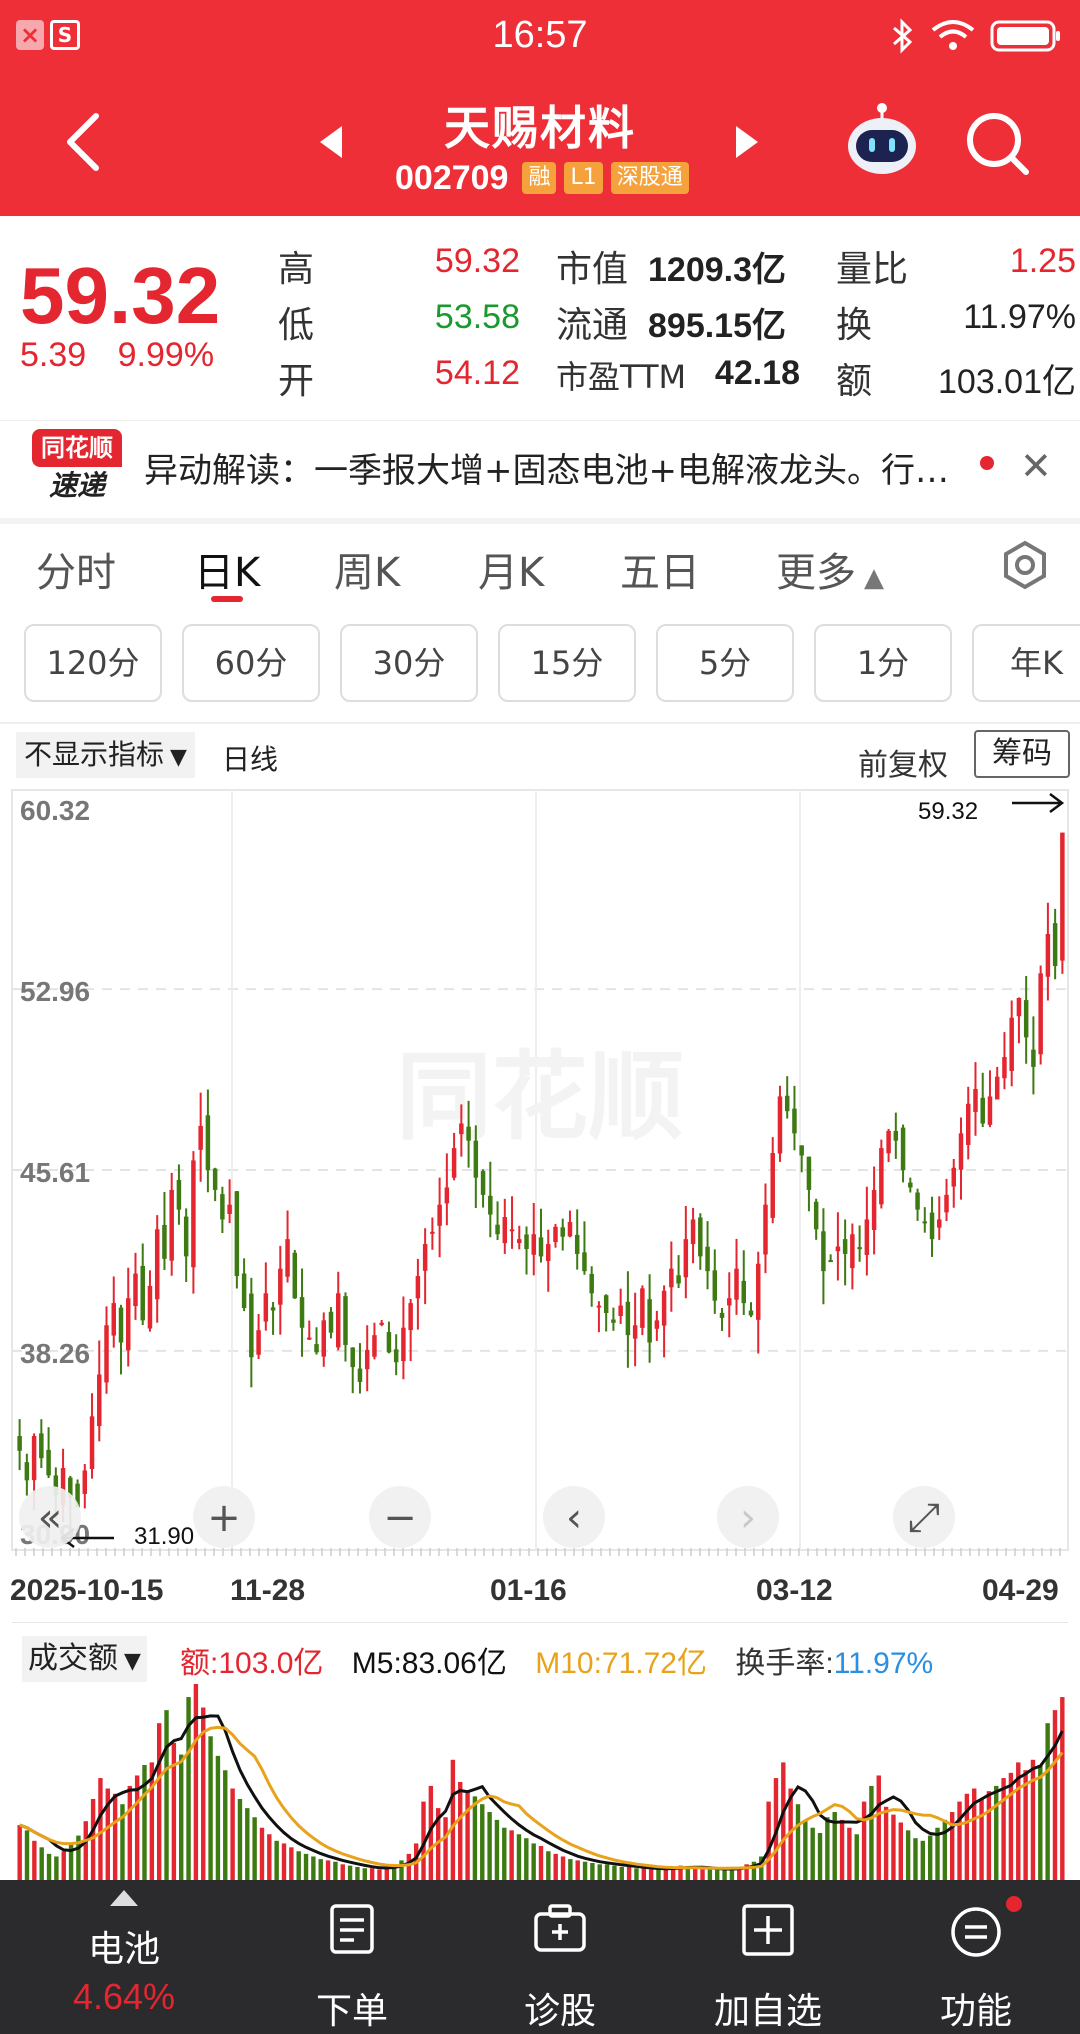 The width and height of the screenshot is (1080, 2034). I want to click on fullscreen-icon: ⤢, so click(924, 1517).